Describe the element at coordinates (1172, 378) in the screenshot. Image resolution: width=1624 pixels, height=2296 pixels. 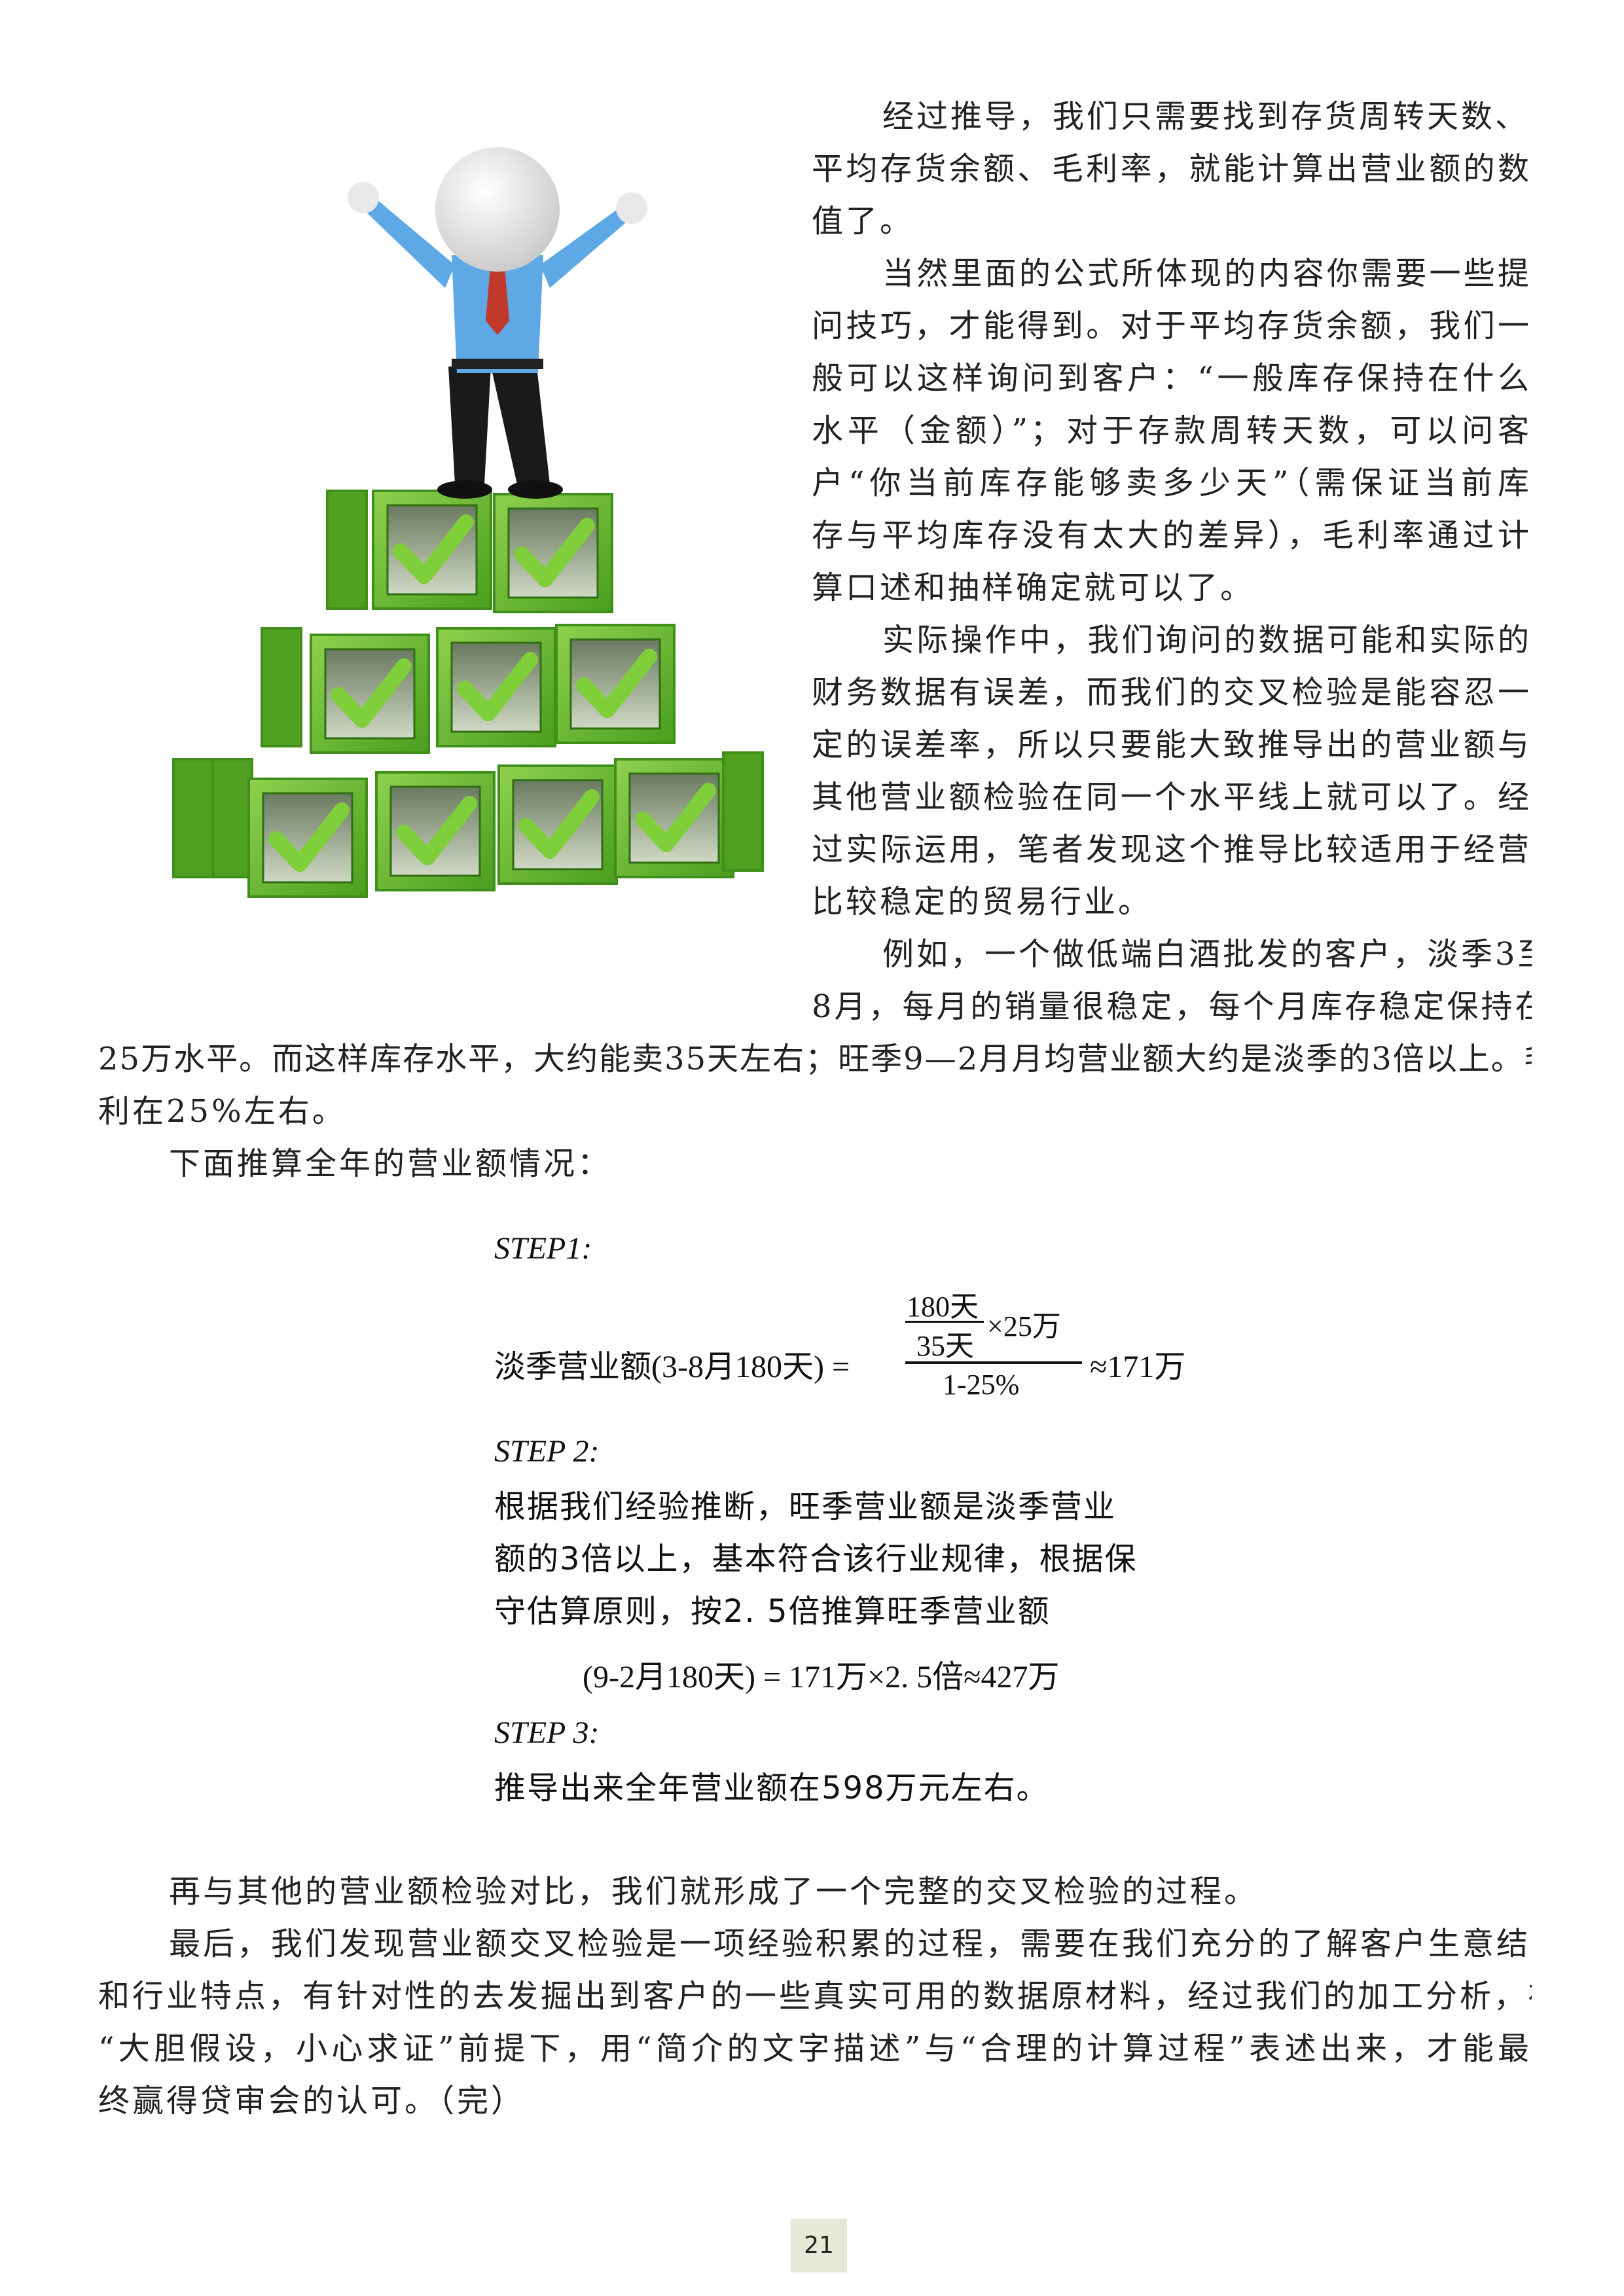
I see `paragraph-line: 般可以这样询问到客户：“一般库存保持在什么` at that location.